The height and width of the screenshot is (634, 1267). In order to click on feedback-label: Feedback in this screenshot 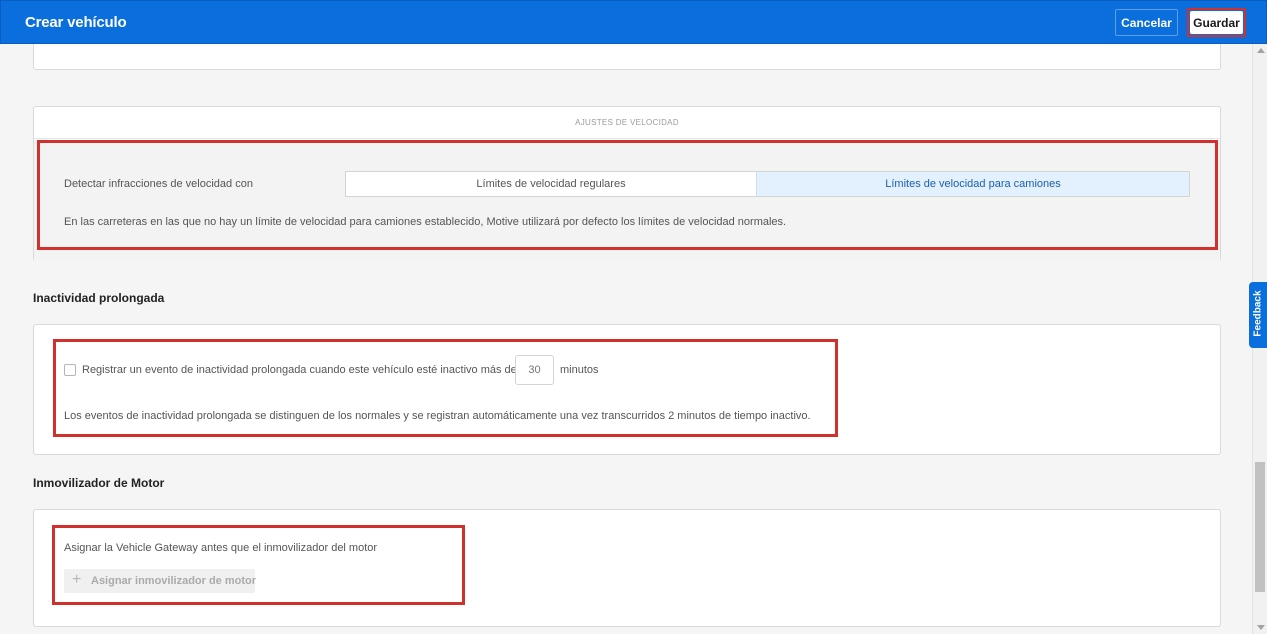, I will do `click(1258, 313)`.